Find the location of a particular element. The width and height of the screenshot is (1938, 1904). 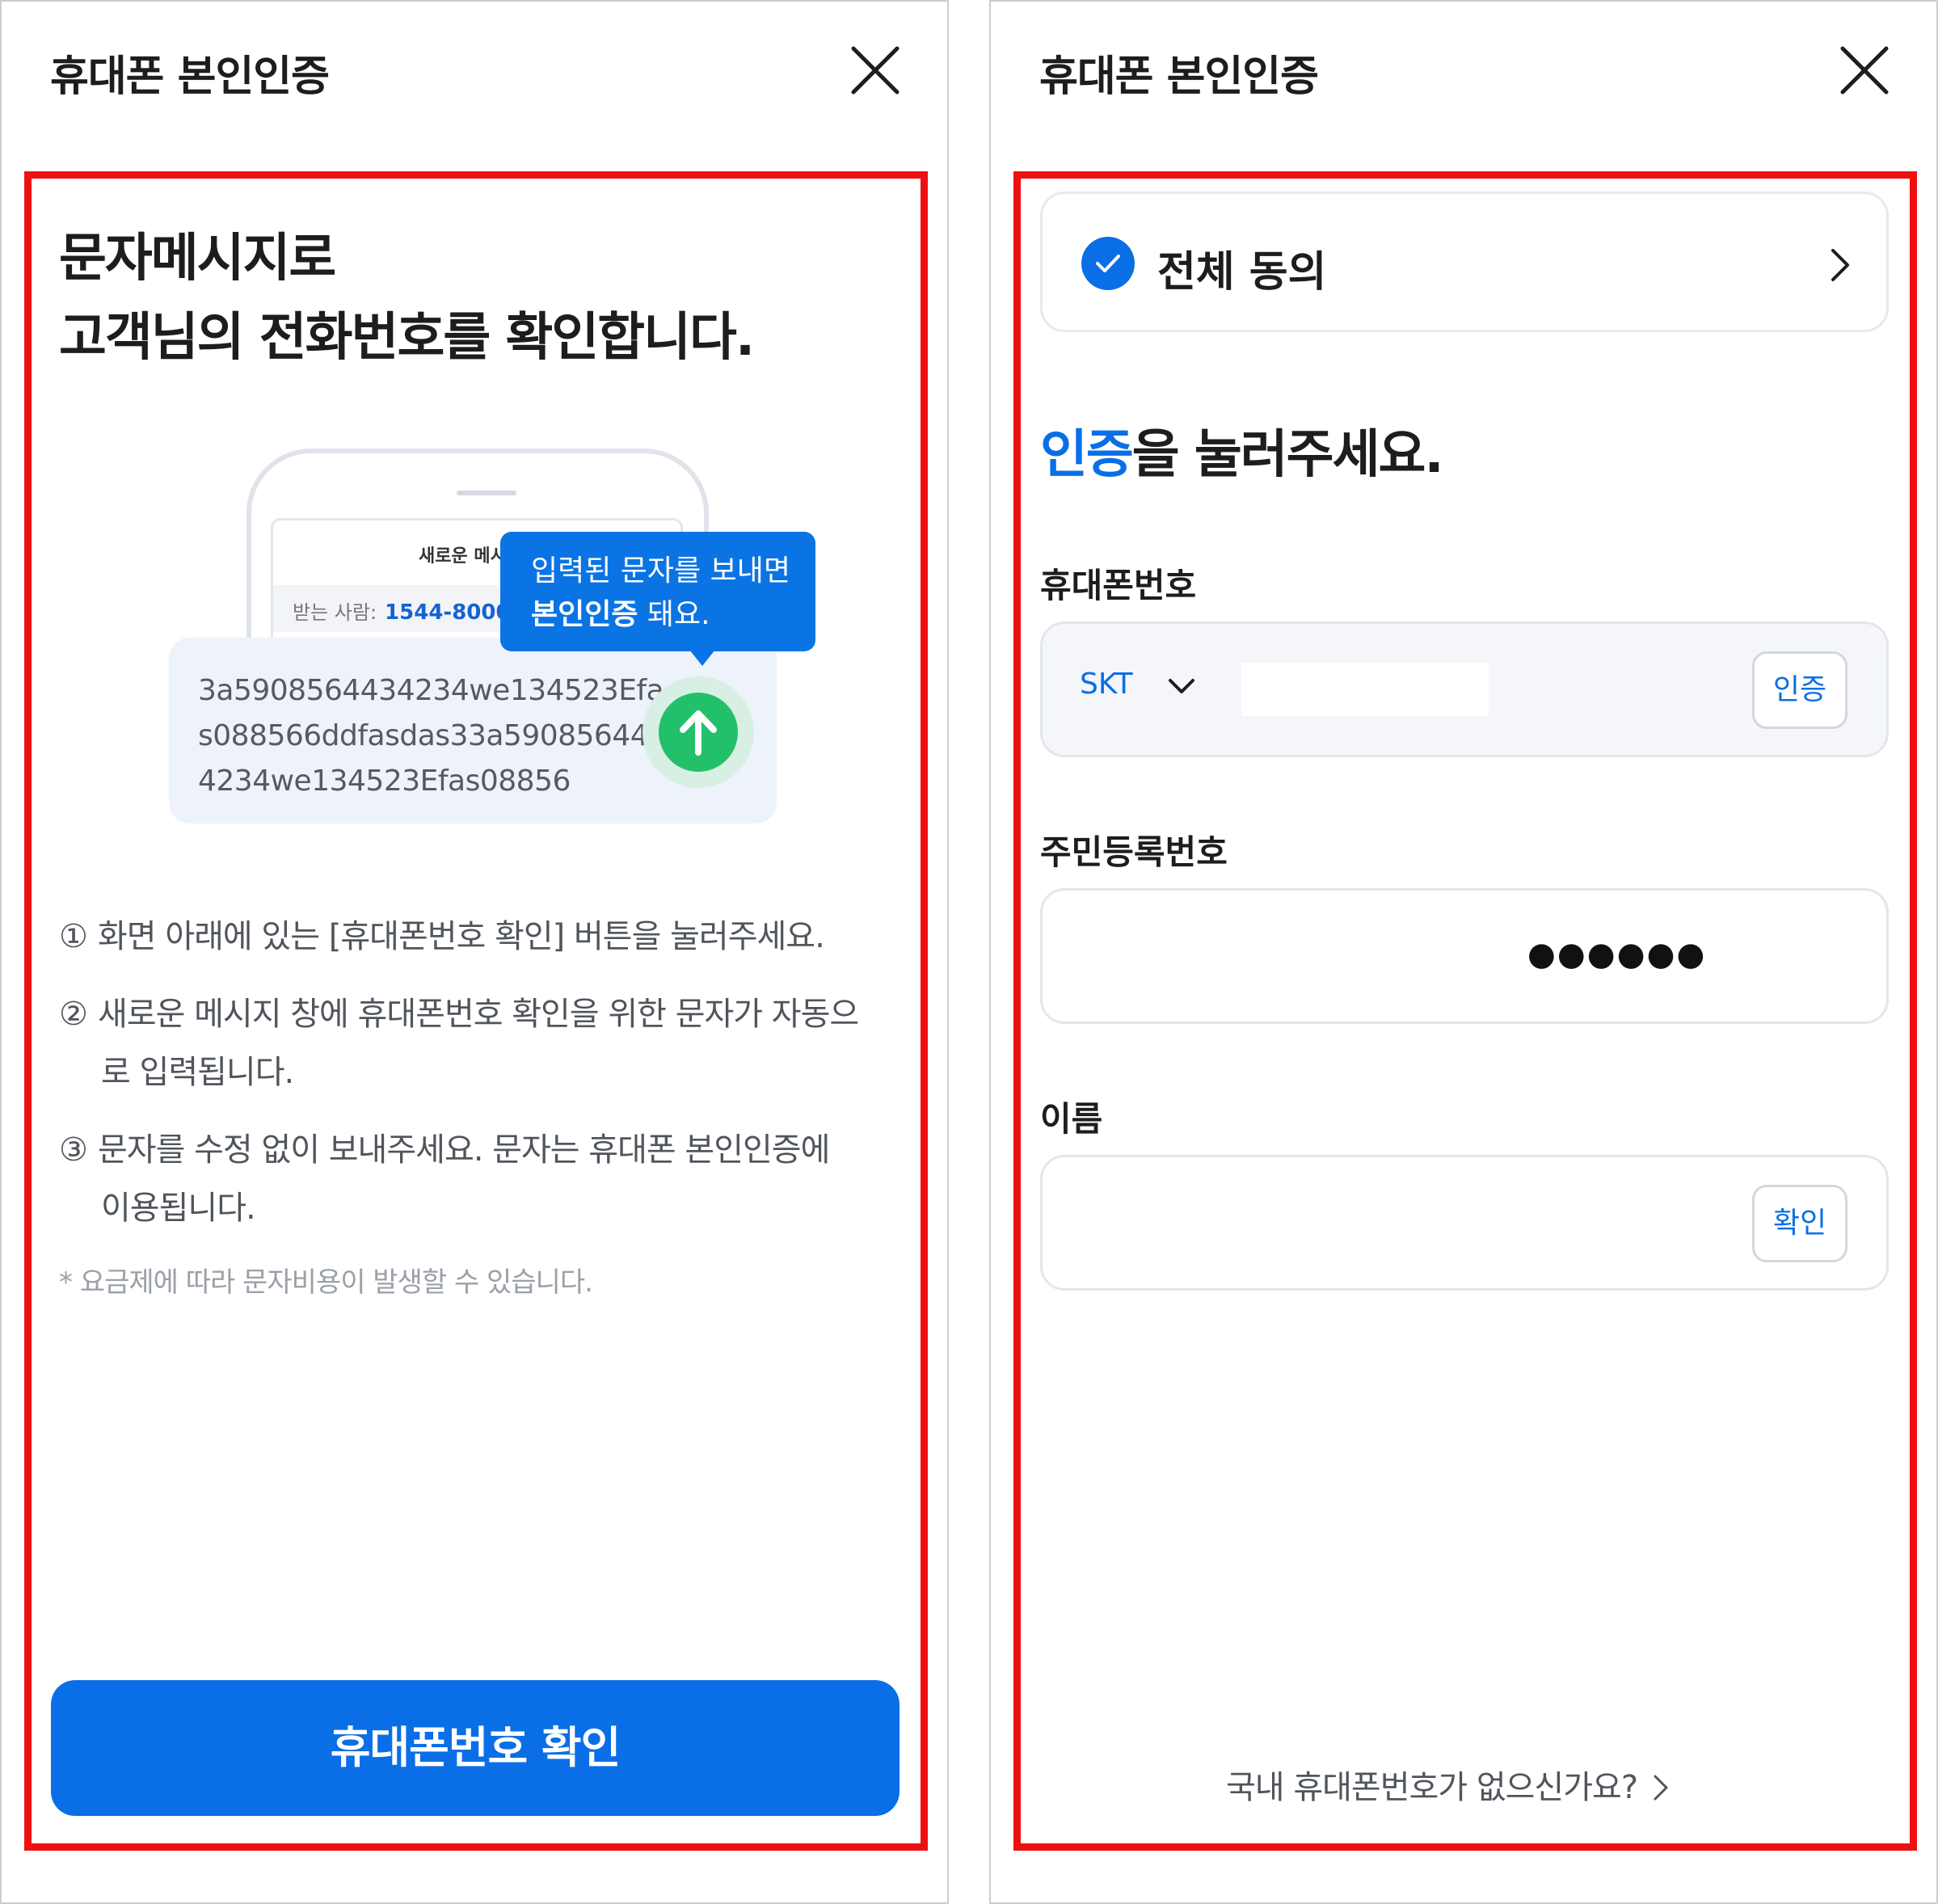

recipient-number: 1544-8000 is located at coordinates (448, 612).